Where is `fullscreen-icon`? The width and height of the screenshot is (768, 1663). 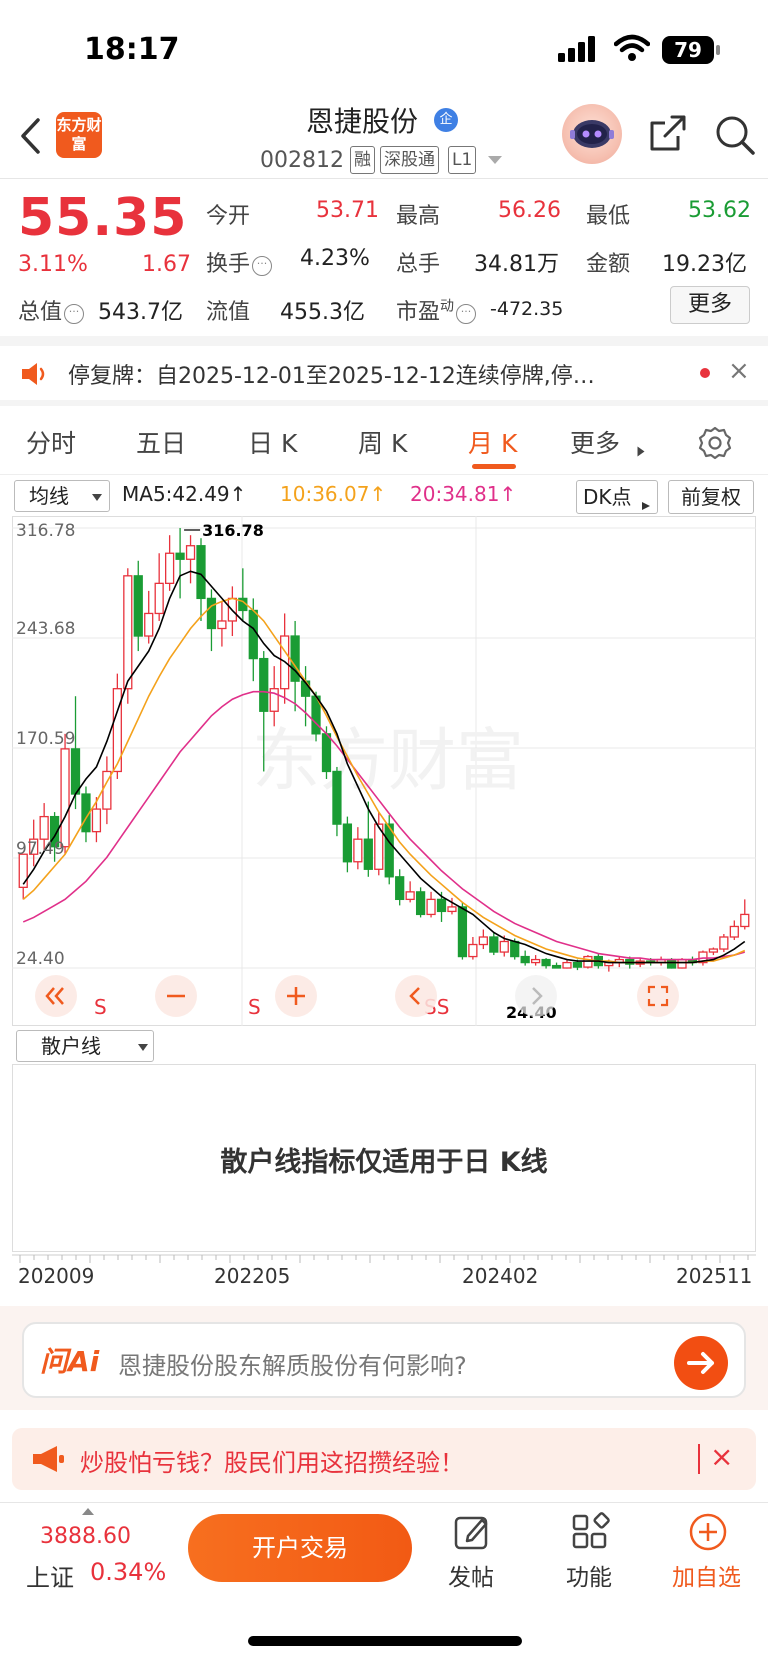 fullscreen-icon is located at coordinates (658, 996).